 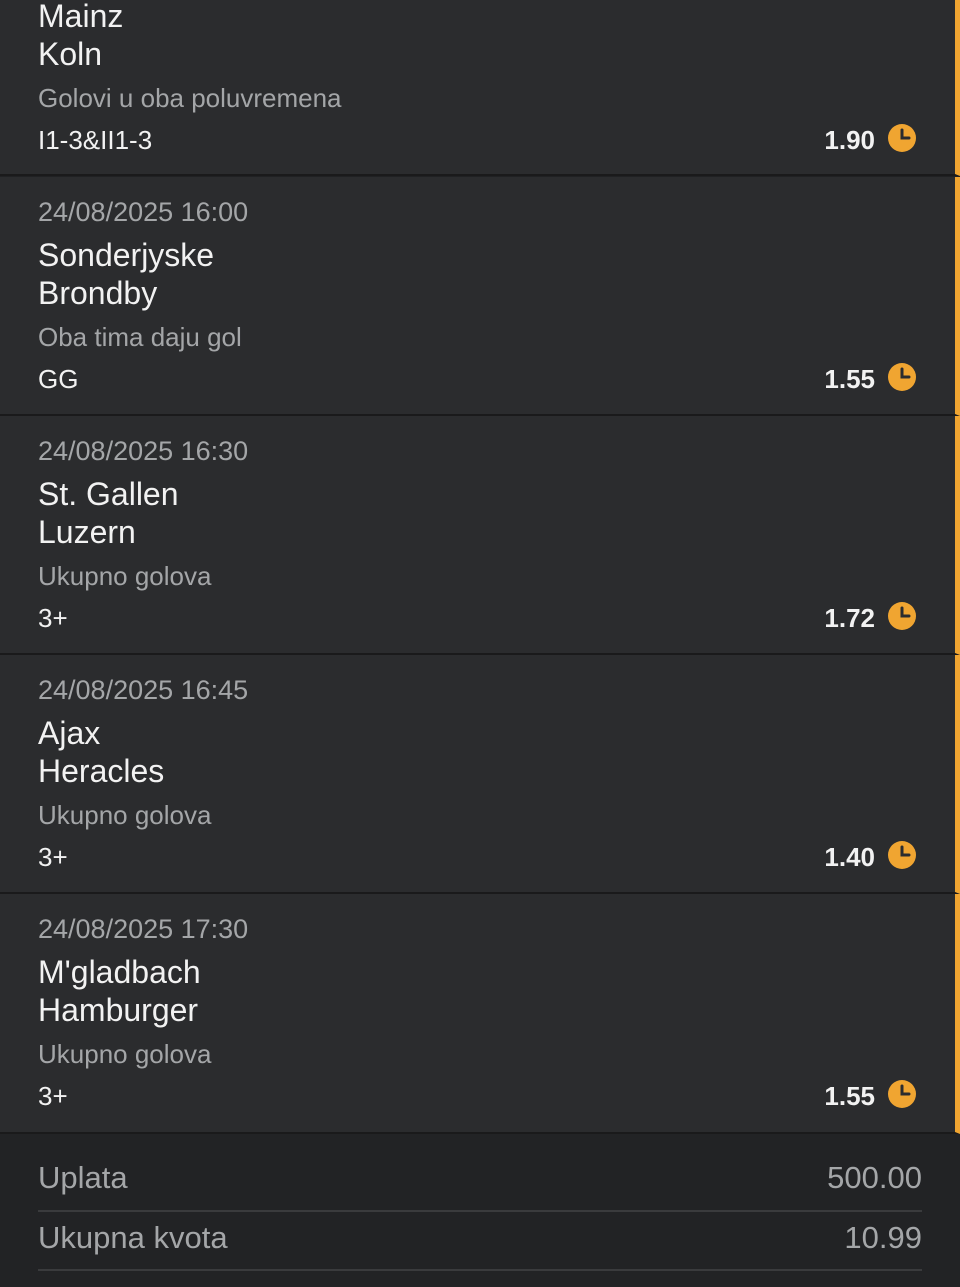 I want to click on away-team: Hamburger, so click(x=118, y=1010).